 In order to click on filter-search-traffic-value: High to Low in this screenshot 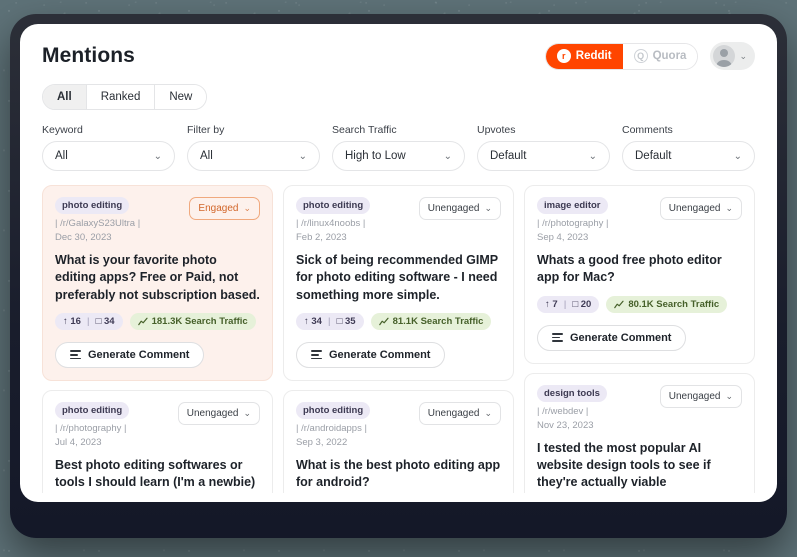, I will do `click(375, 156)`.